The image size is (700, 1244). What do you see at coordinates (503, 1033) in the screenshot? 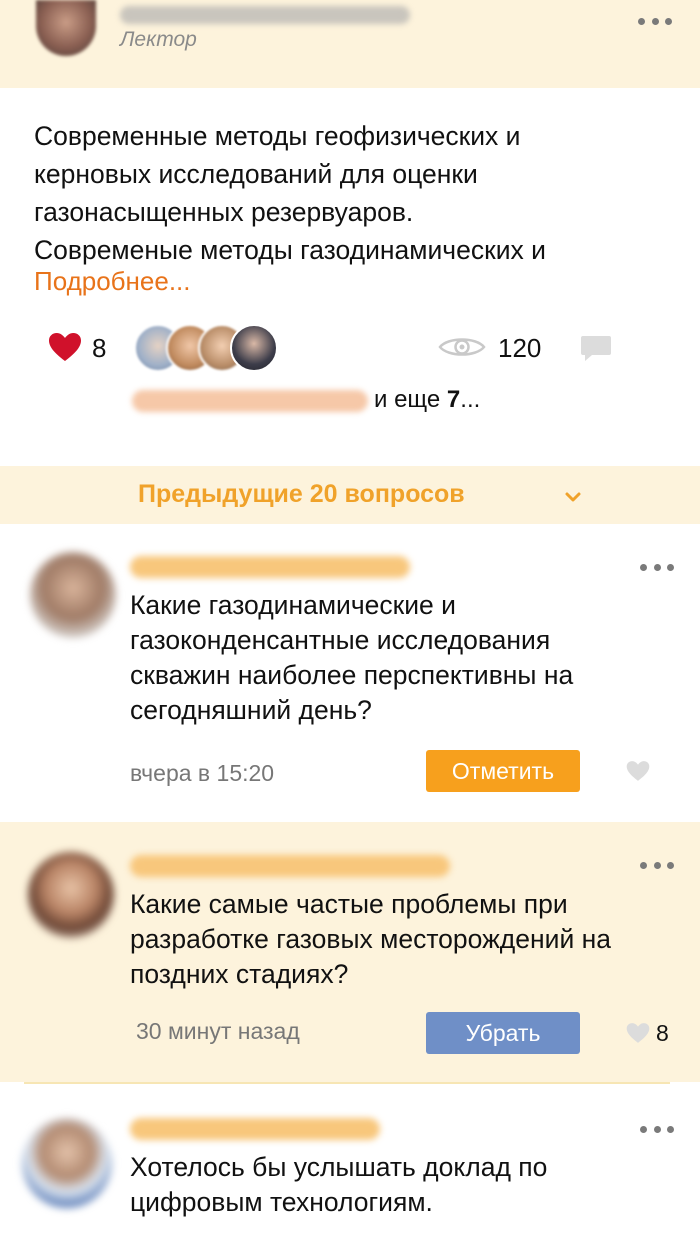
I see `remove-button: Убрать` at bounding box center [503, 1033].